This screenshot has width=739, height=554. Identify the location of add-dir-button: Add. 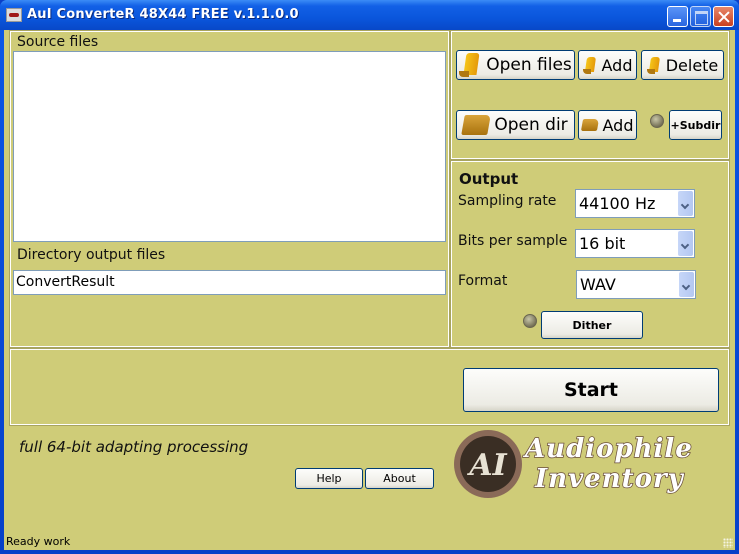
(607, 125).